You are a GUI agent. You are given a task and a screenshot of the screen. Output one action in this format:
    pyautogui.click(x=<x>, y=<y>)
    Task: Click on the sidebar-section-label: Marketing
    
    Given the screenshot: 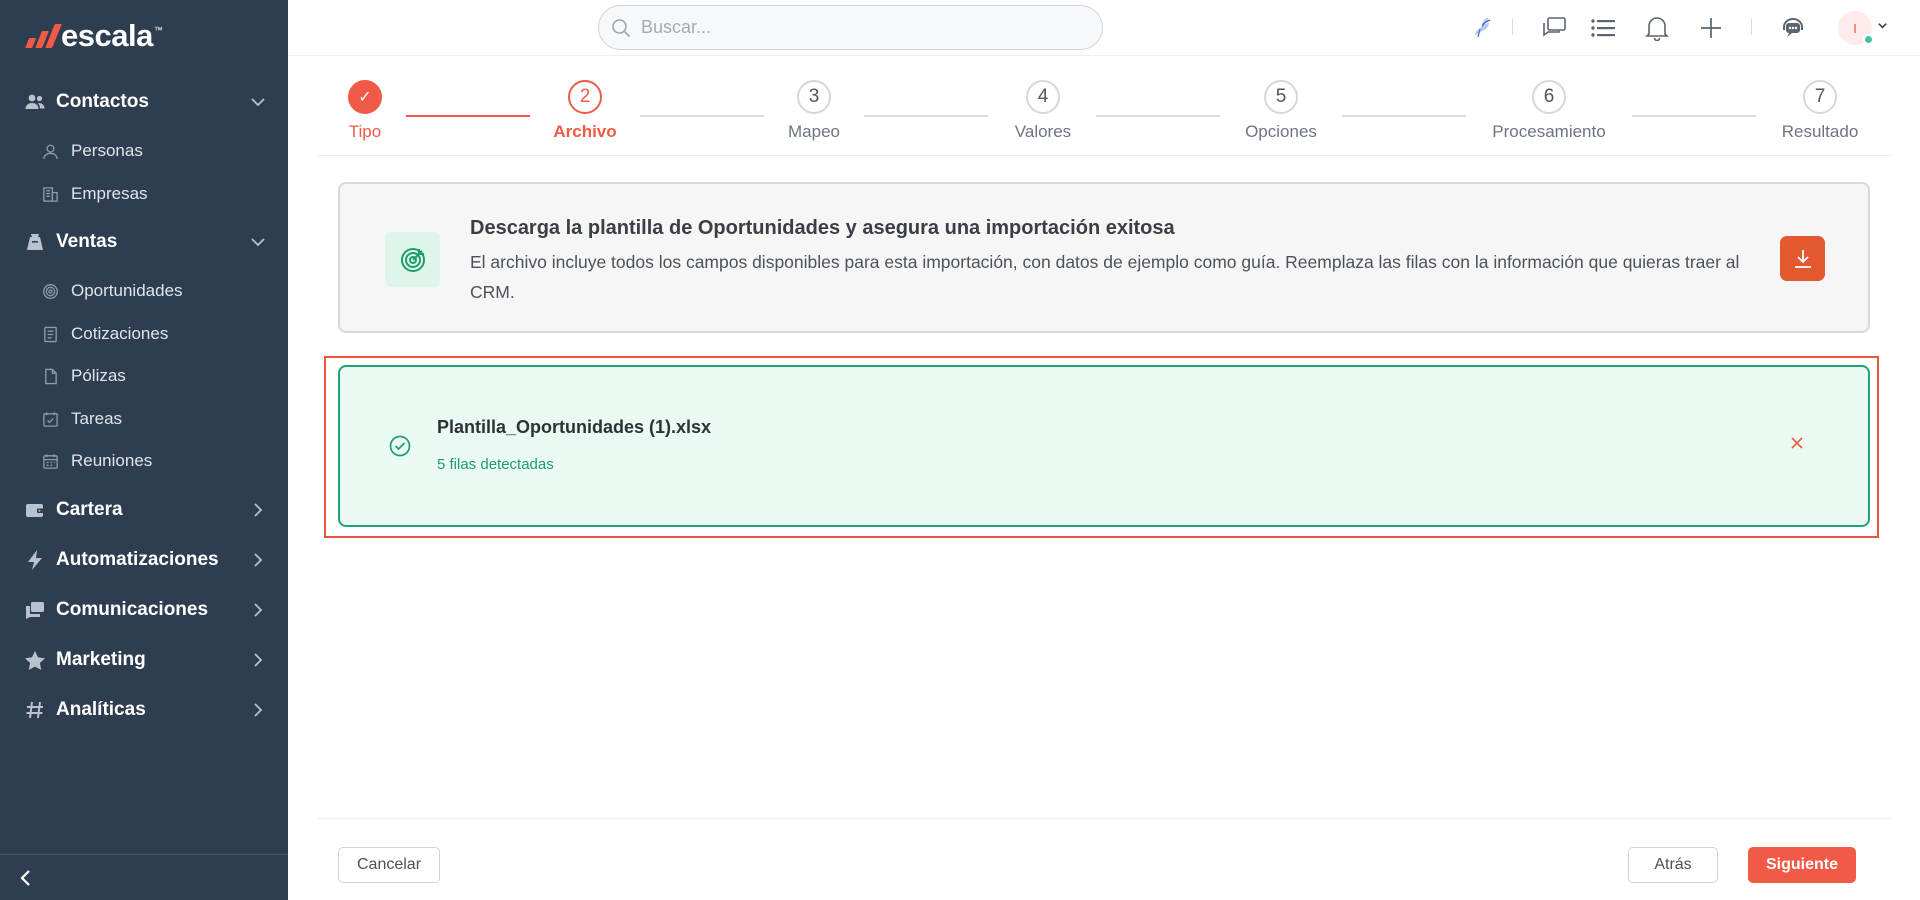 What is the action you would take?
    pyautogui.click(x=101, y=659)
    